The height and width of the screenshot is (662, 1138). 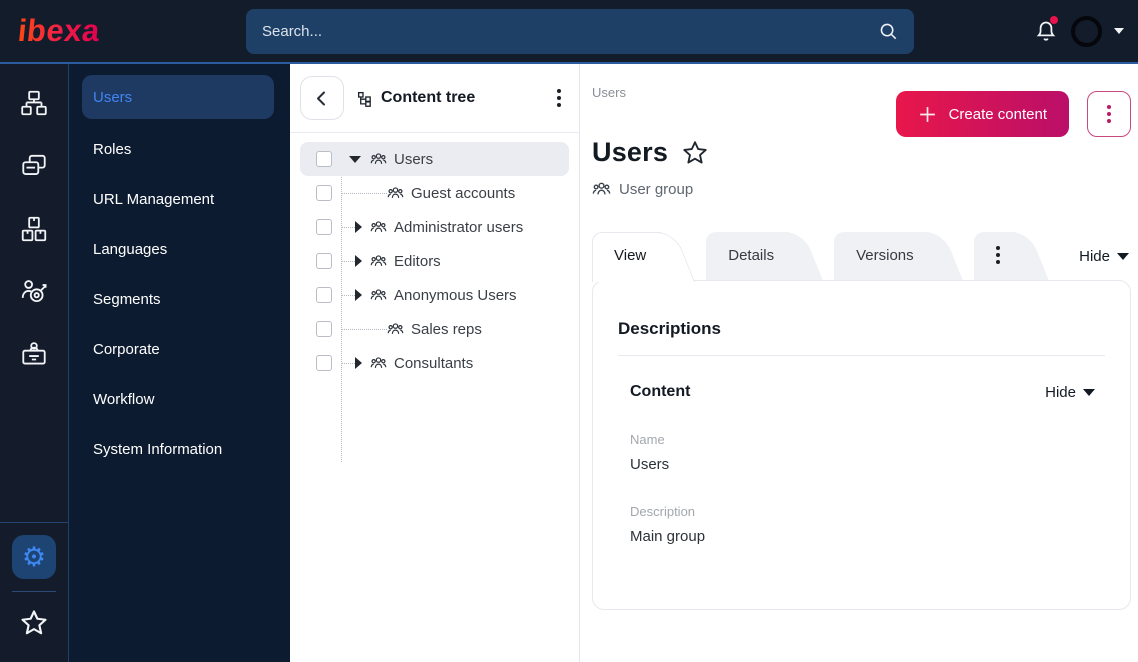 What do you see at coordinates (1109, 114) in the screenshot?
I see `page-options-kebab-button` at bounding box center [1109, 114].